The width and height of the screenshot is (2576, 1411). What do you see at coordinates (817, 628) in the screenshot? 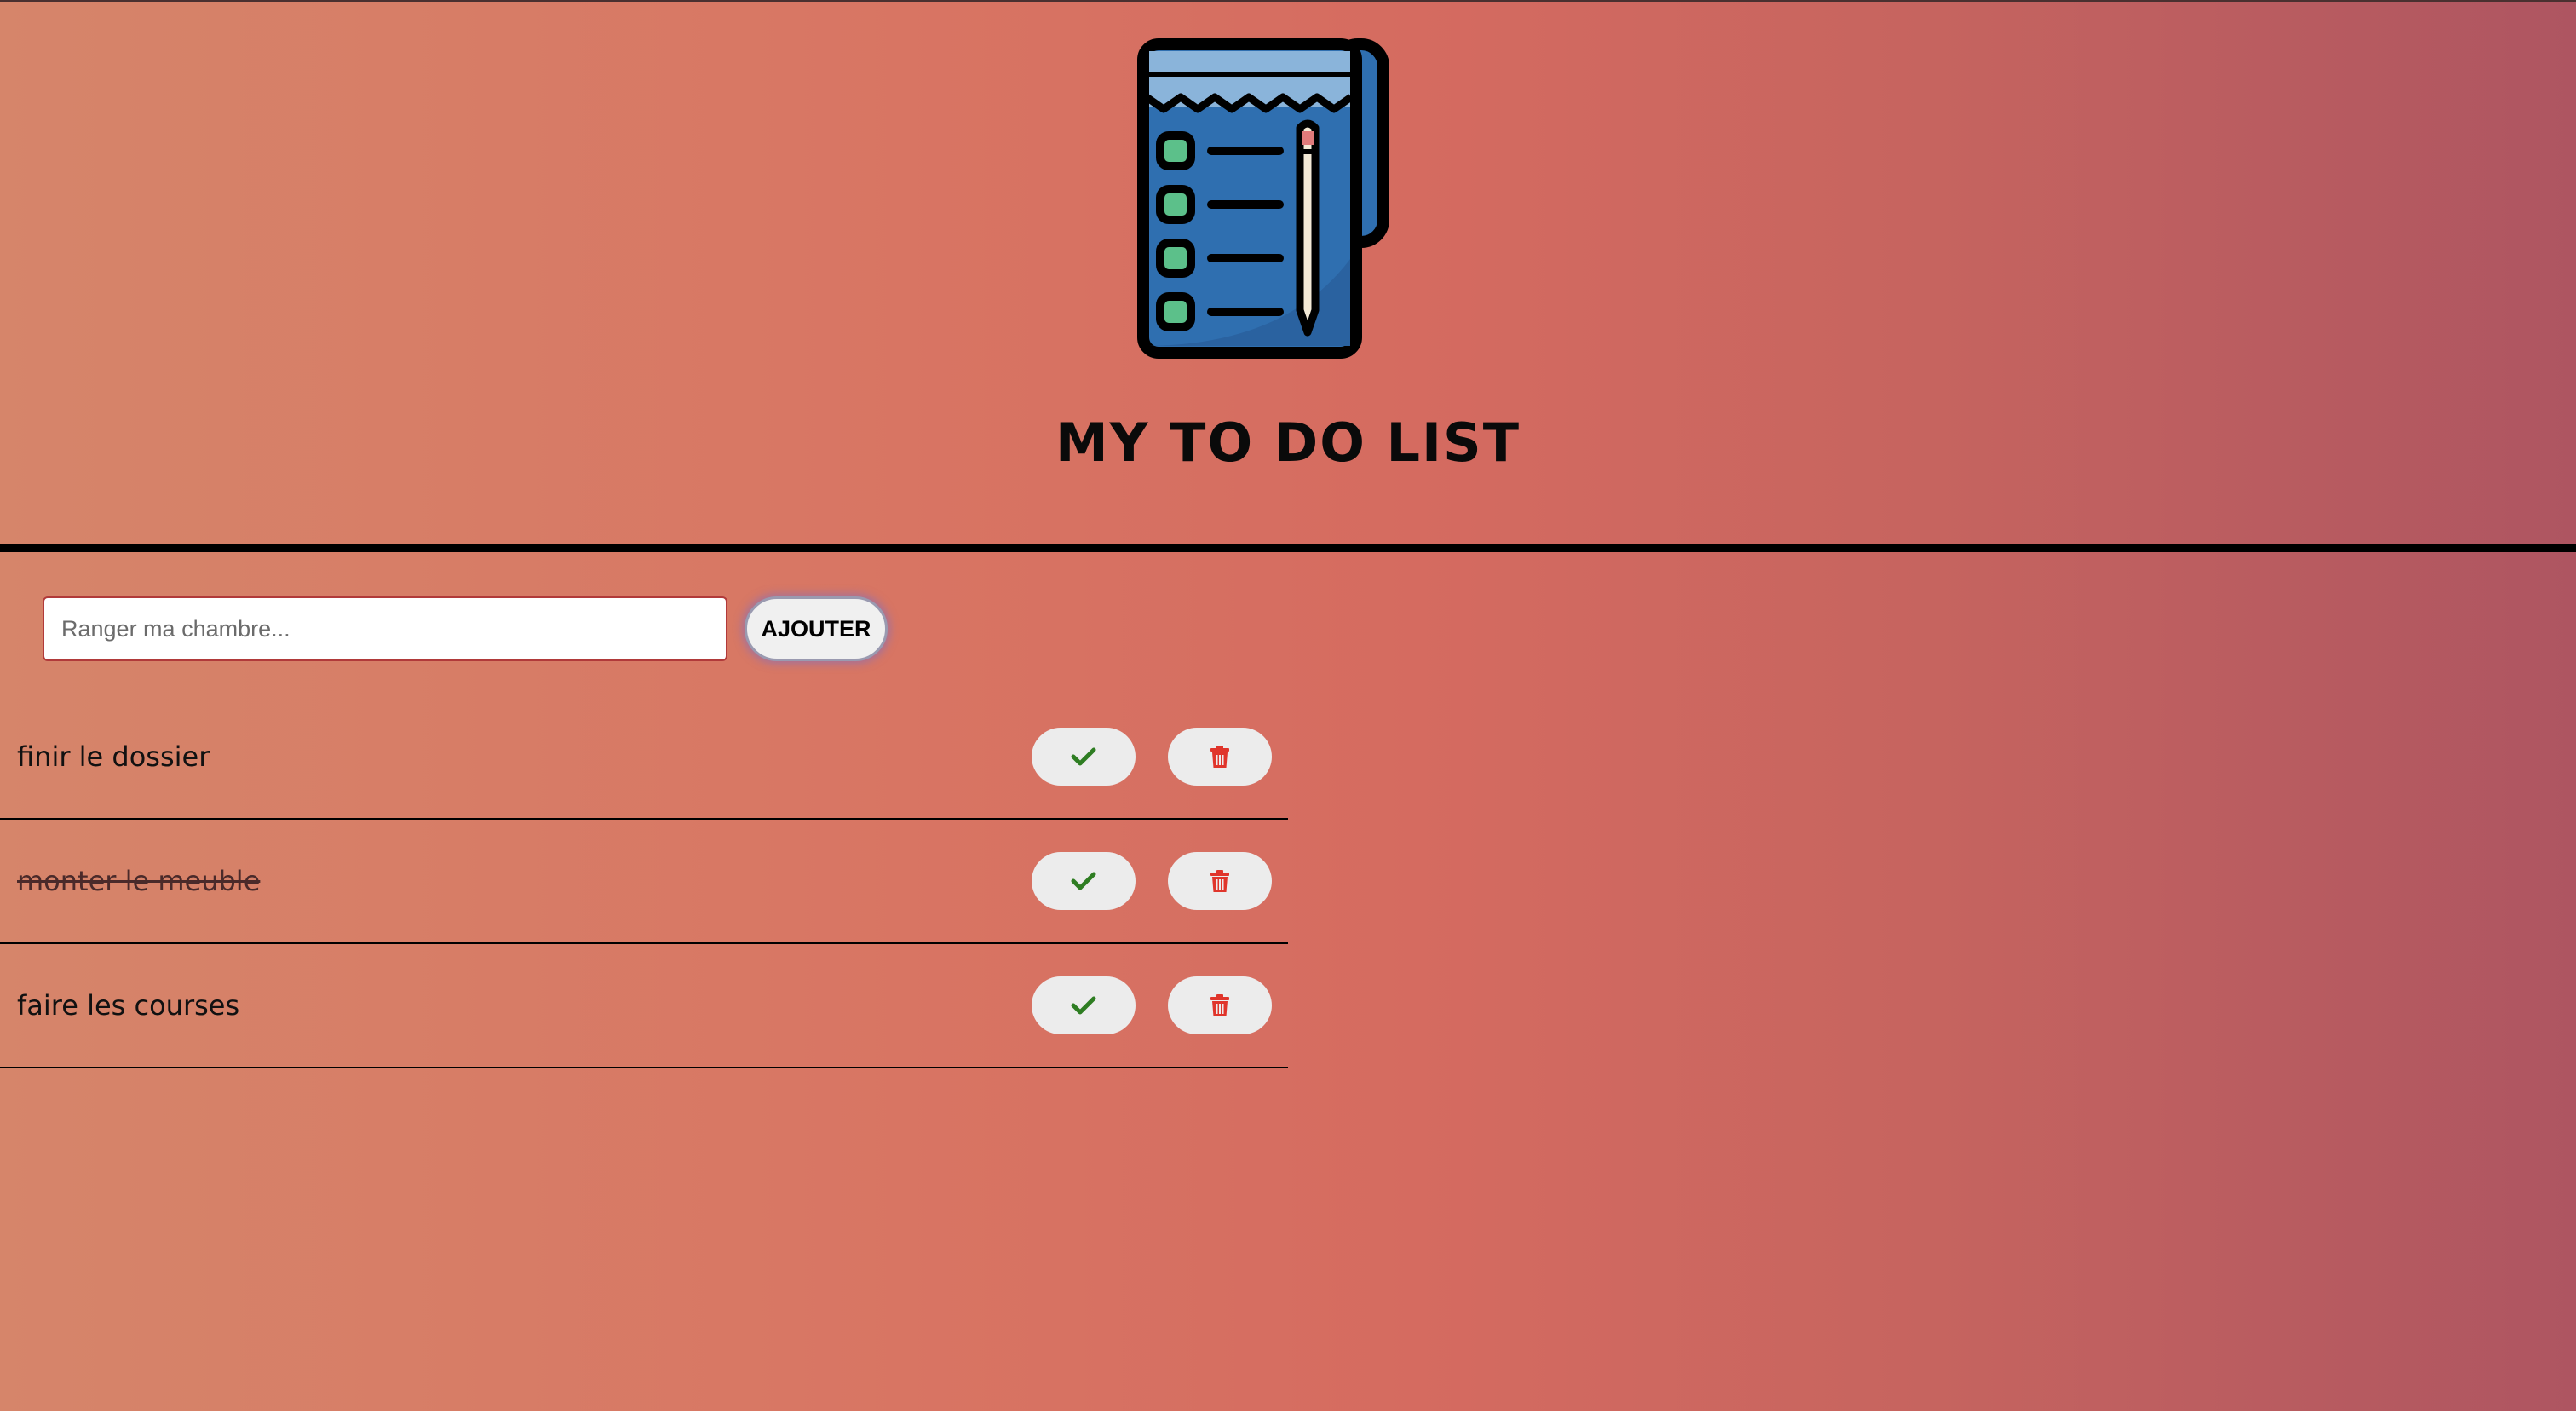
I see `add-button: AJOUTER` at bounding box center [817, 628].